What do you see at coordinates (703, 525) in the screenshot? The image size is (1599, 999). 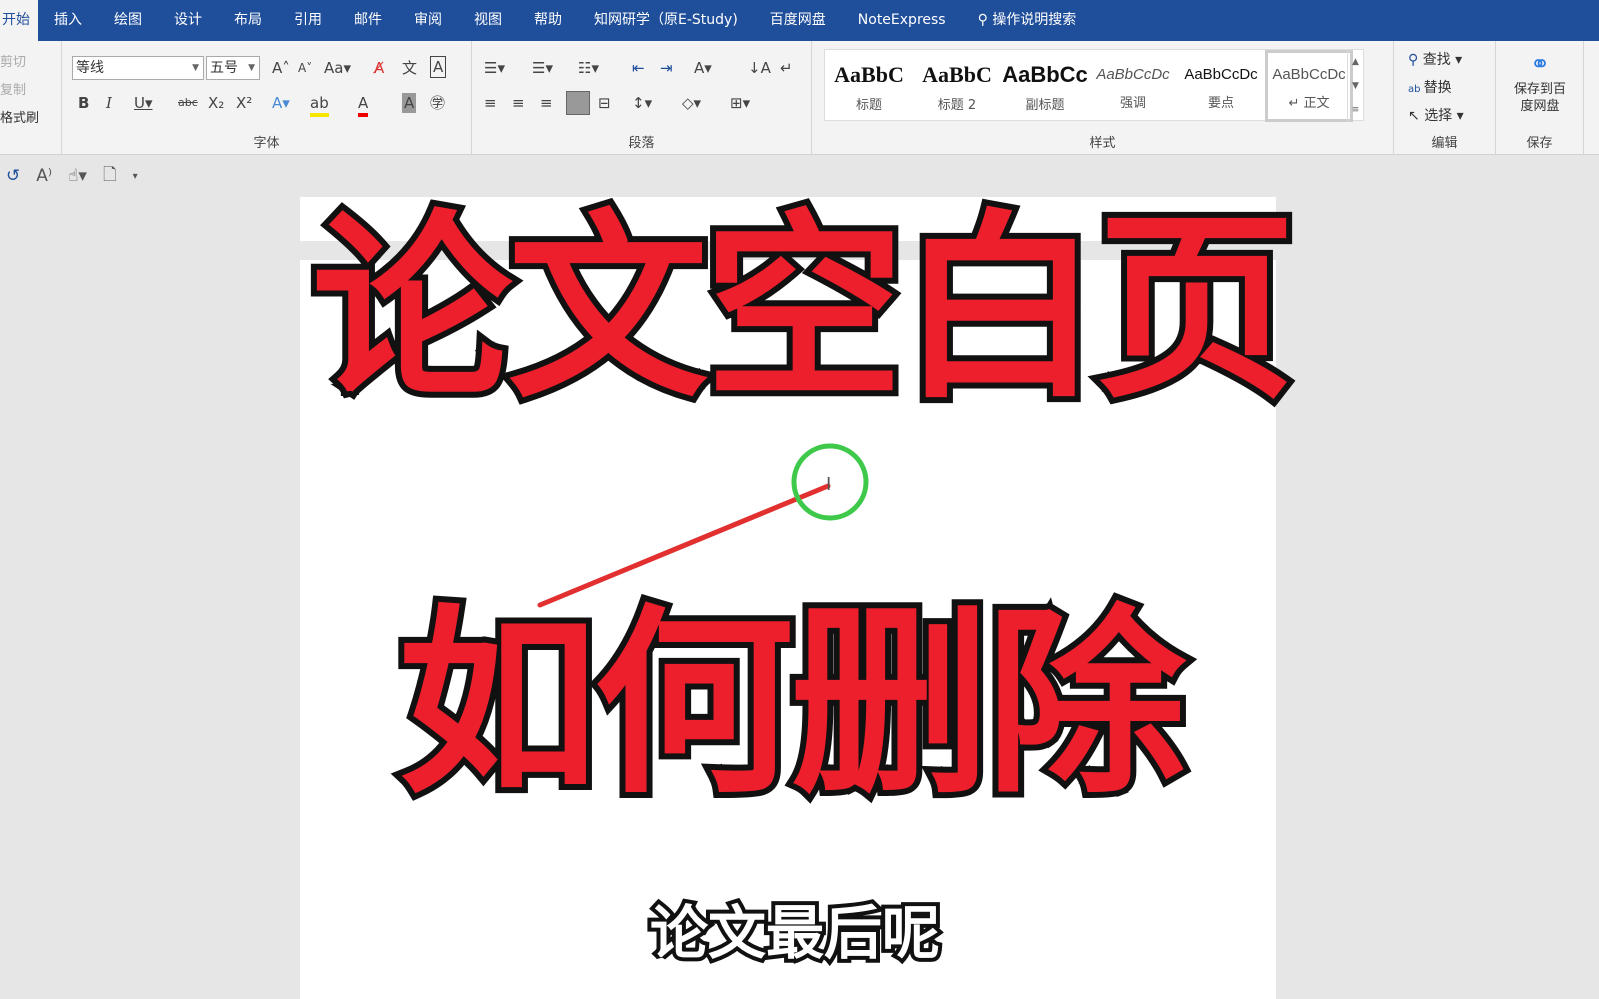 I see `annotation-layer: I` at bounding box center [703, 525].